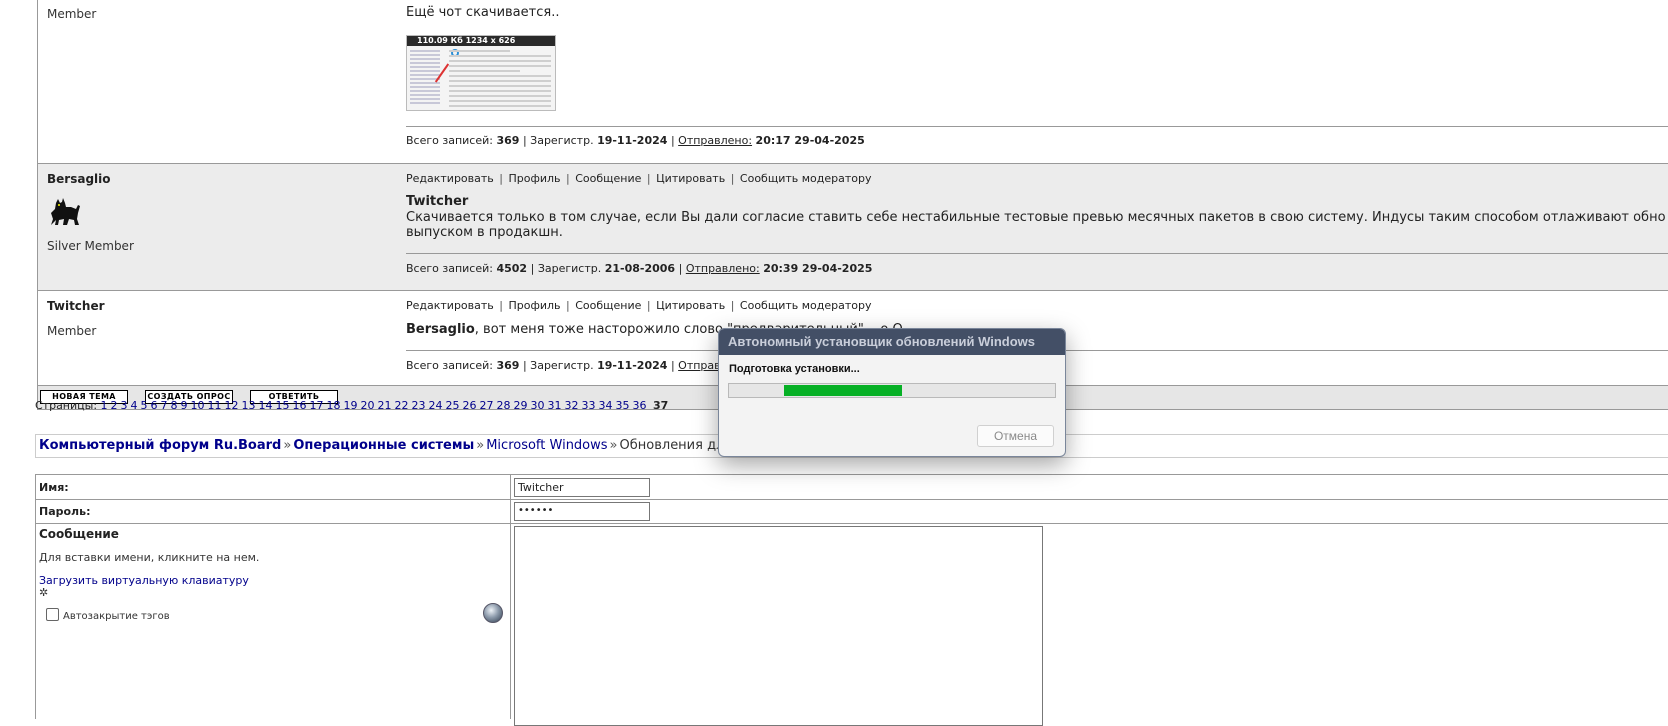  I want to click on page-link: 17, so click(317, 405).